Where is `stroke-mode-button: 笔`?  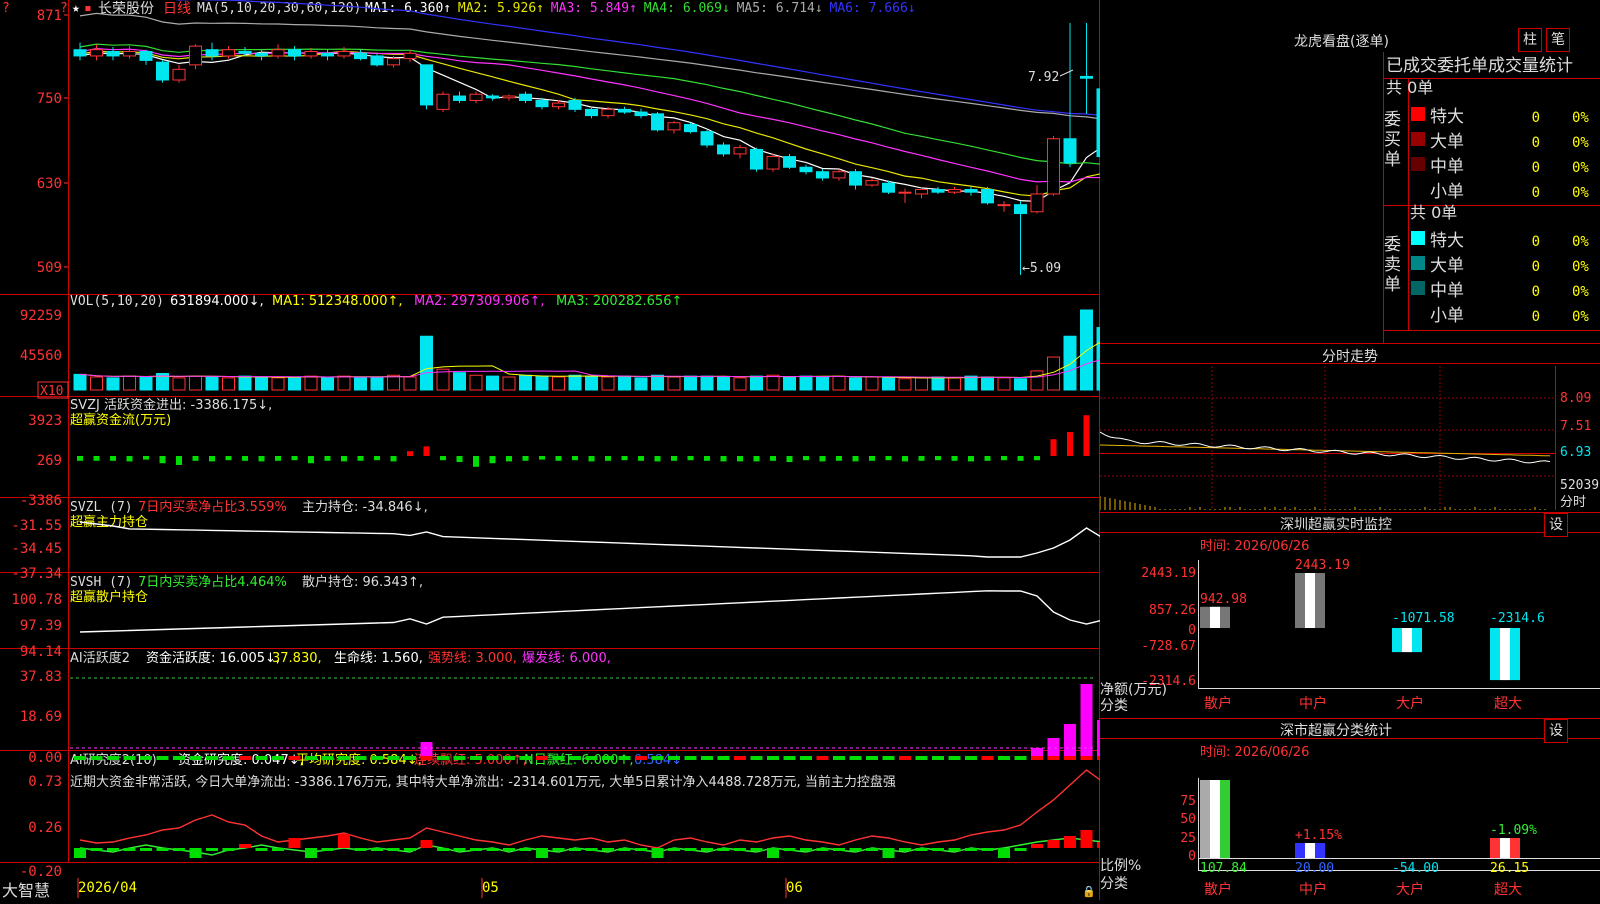 stroke-mode-button: 笔 is located at coordinates (1558, 40).